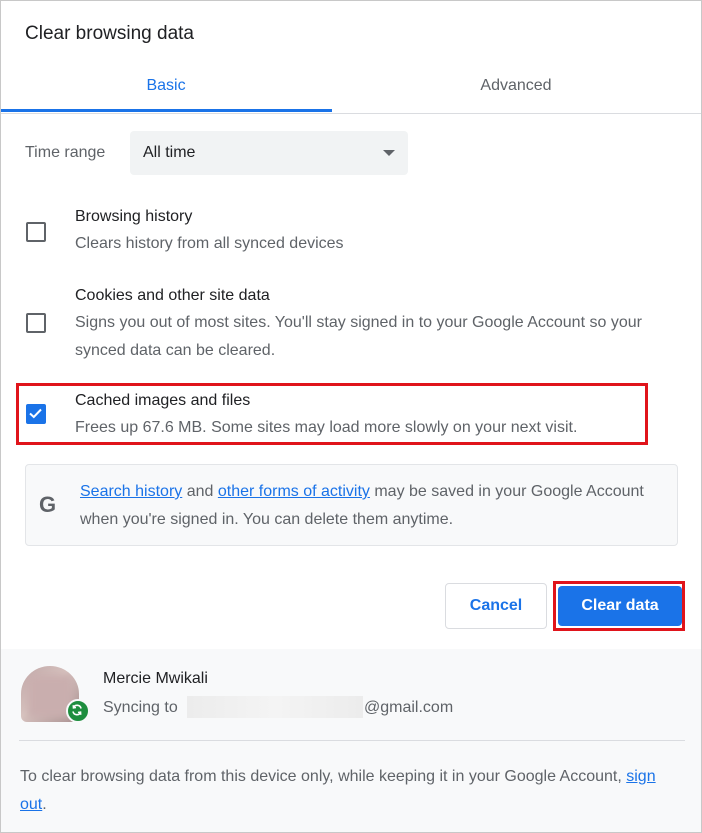 The height and width of the screenshot is (833, 702). I want to click on tab-selected-indicator, so click(166, 110).